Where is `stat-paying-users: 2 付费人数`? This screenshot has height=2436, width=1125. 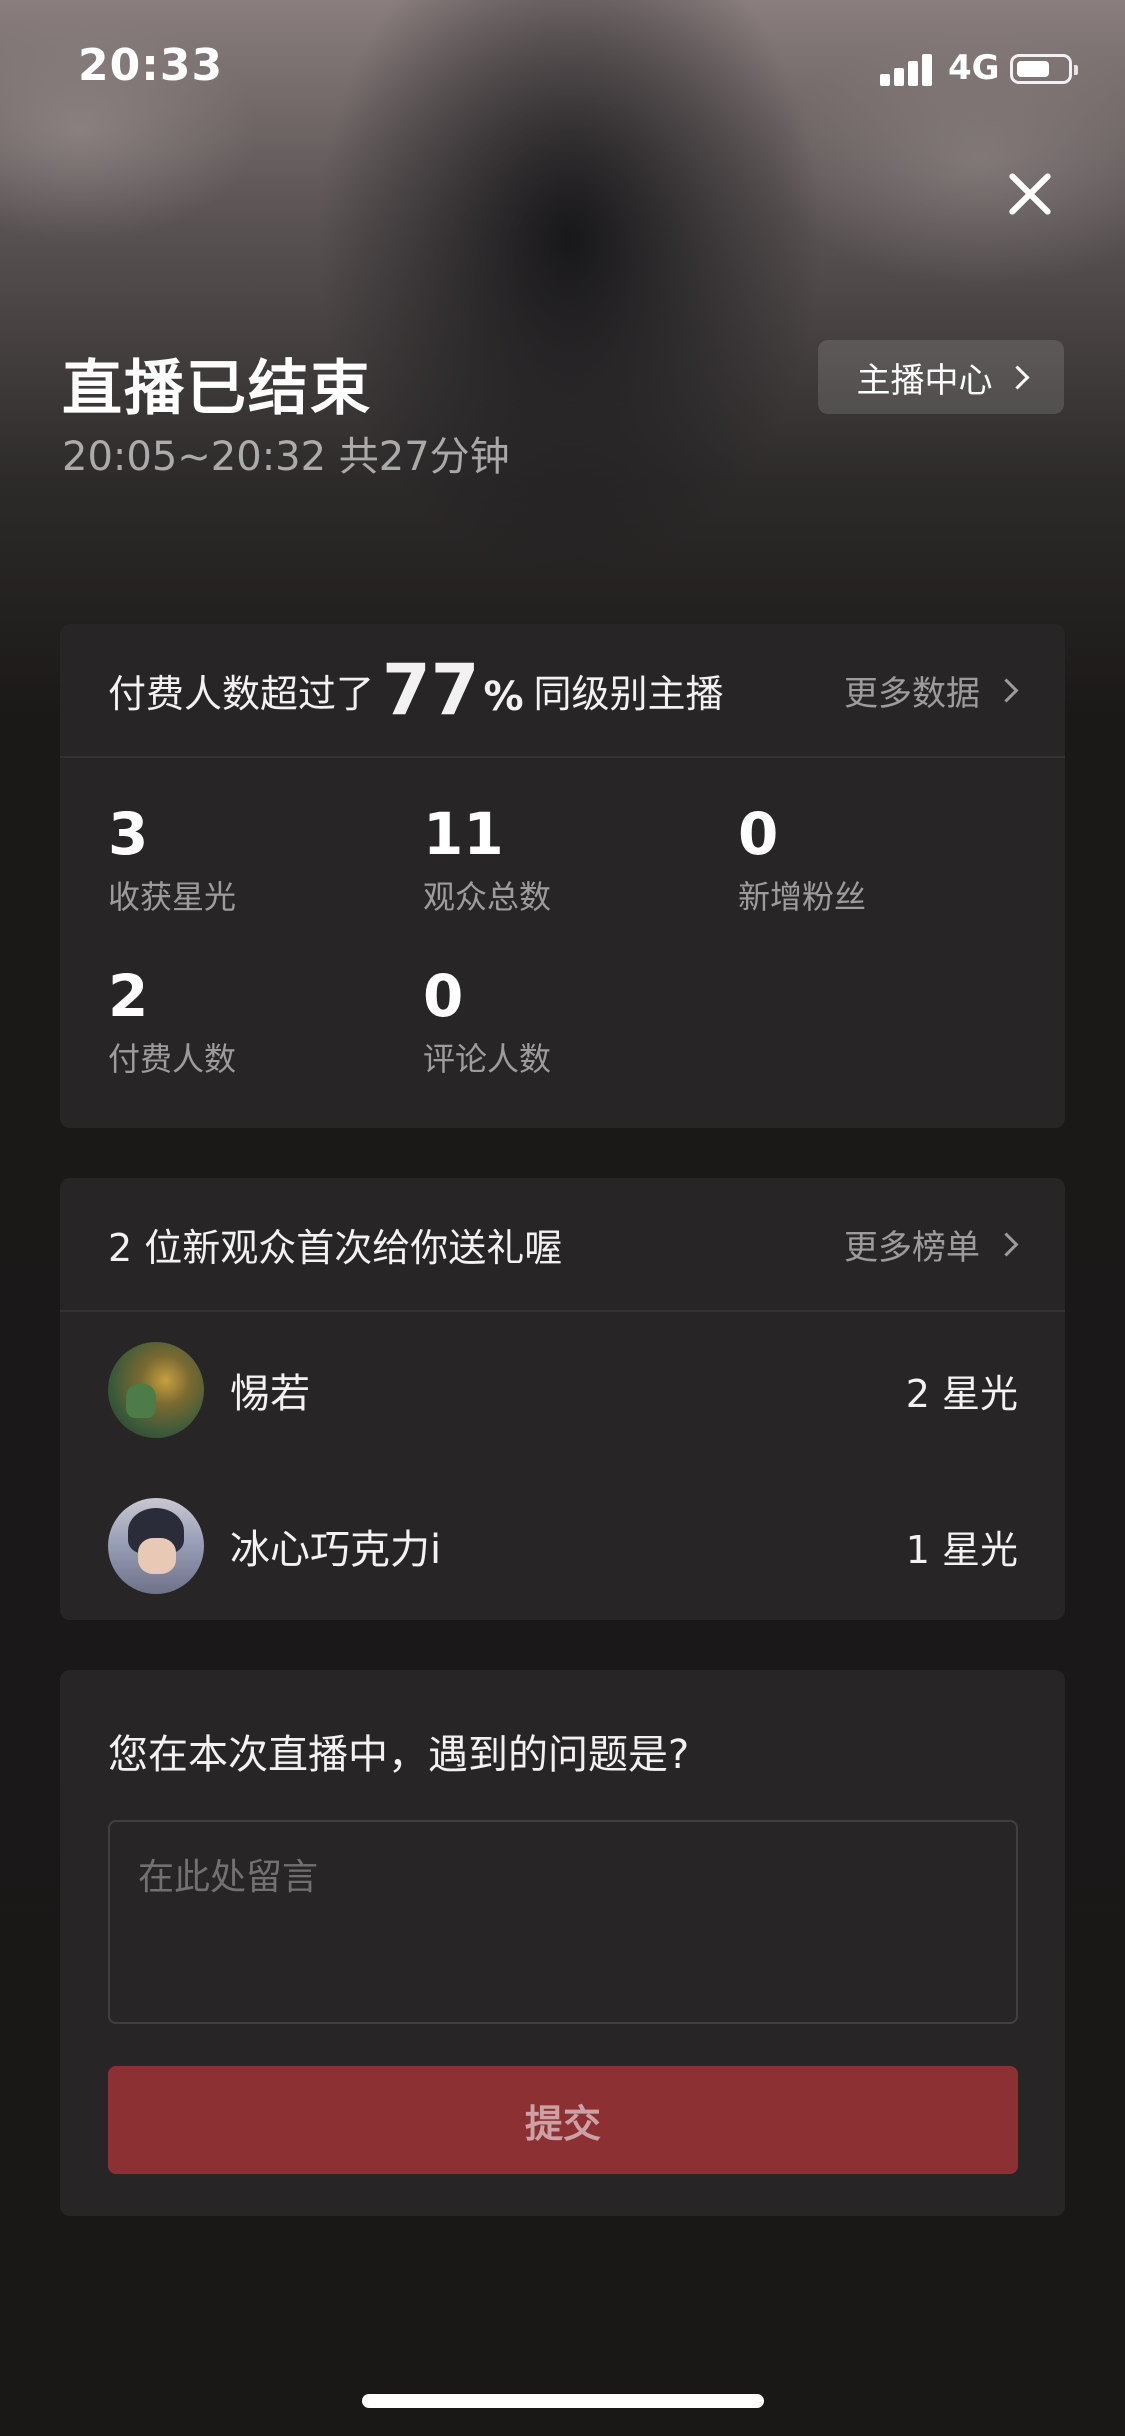 stat-paying-users: 2 付费人数 is located at coordinates (172, 1023).